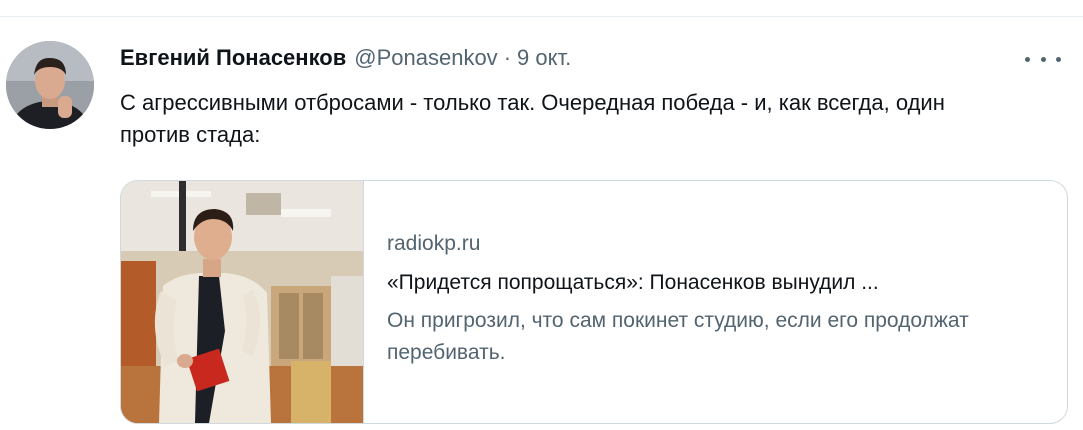 Image resolution: width=1083 pixels, height=430 pixels. What do you see at coordinates (242, 302) in the screenshot?
I see `card-image` at bounding box center [242, 302].